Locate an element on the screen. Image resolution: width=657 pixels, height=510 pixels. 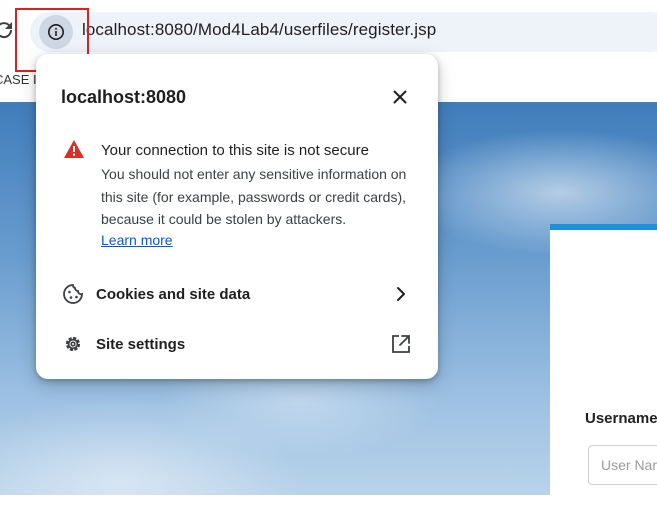
site-settings-label: Site settings is located at coordinates (141, 344).